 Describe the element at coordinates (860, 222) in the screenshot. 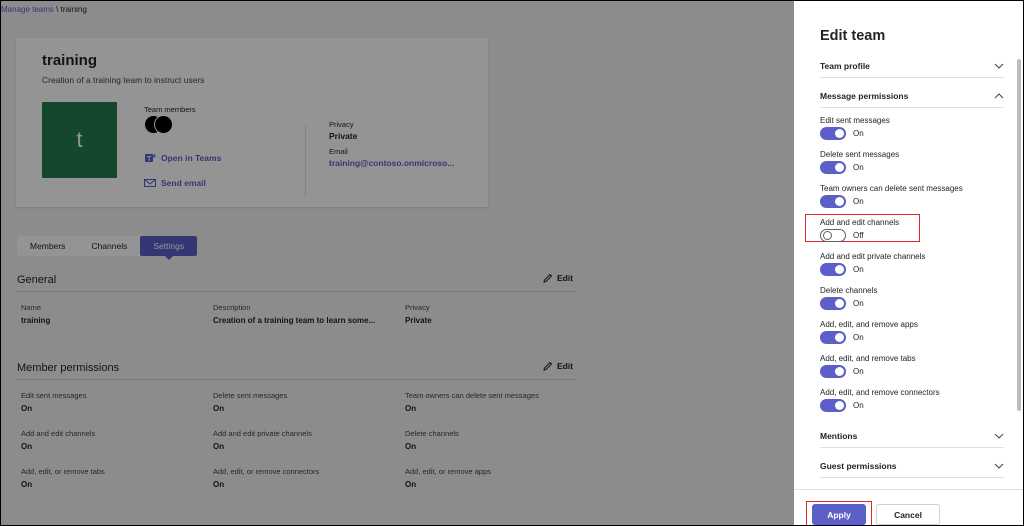

I see `toggle-label-add-edit-channels: Add and edit channels` at that location.